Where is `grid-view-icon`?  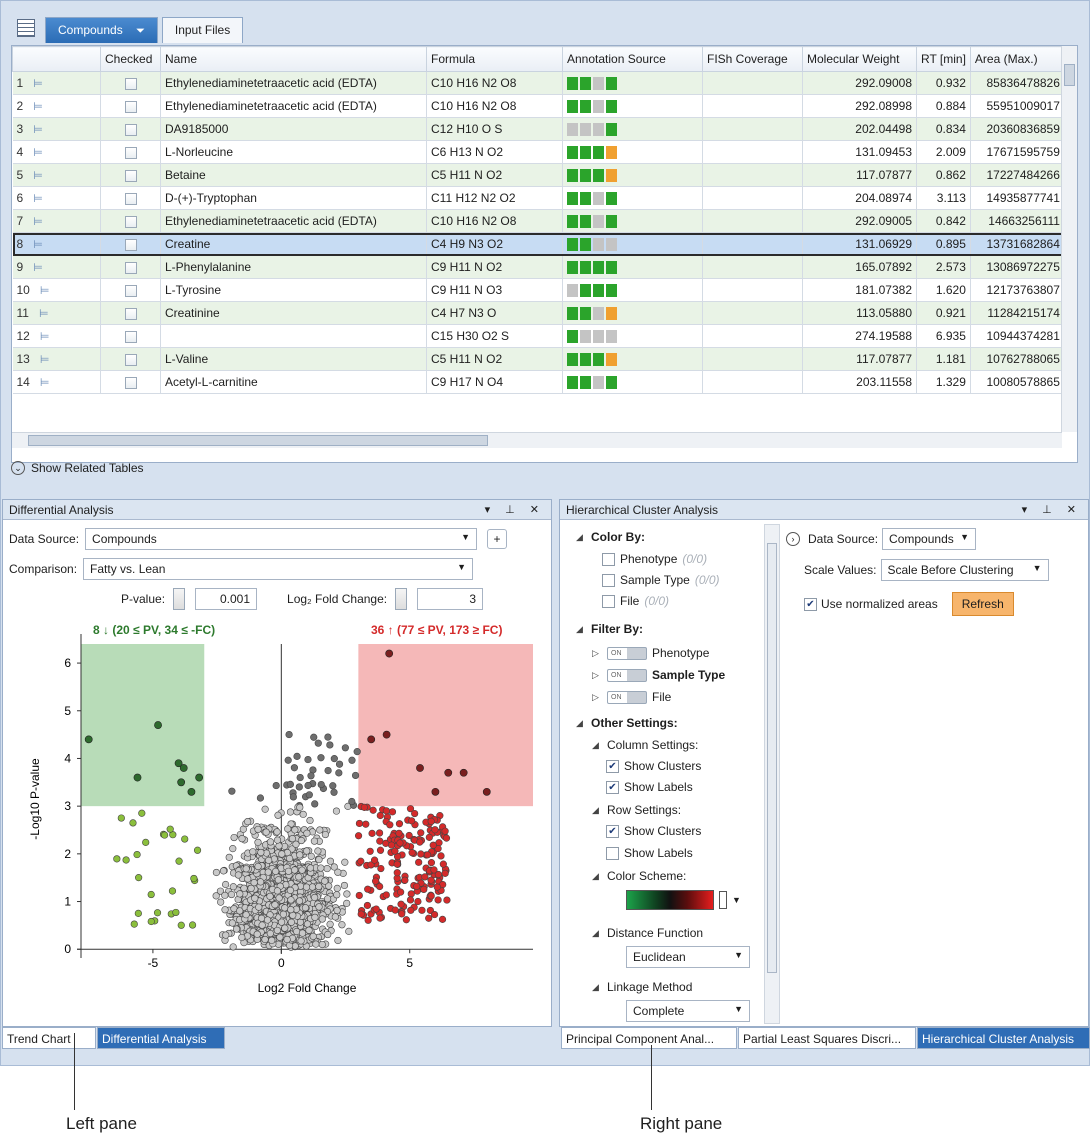 grid-view-icon is located at coordinates (26, 28).